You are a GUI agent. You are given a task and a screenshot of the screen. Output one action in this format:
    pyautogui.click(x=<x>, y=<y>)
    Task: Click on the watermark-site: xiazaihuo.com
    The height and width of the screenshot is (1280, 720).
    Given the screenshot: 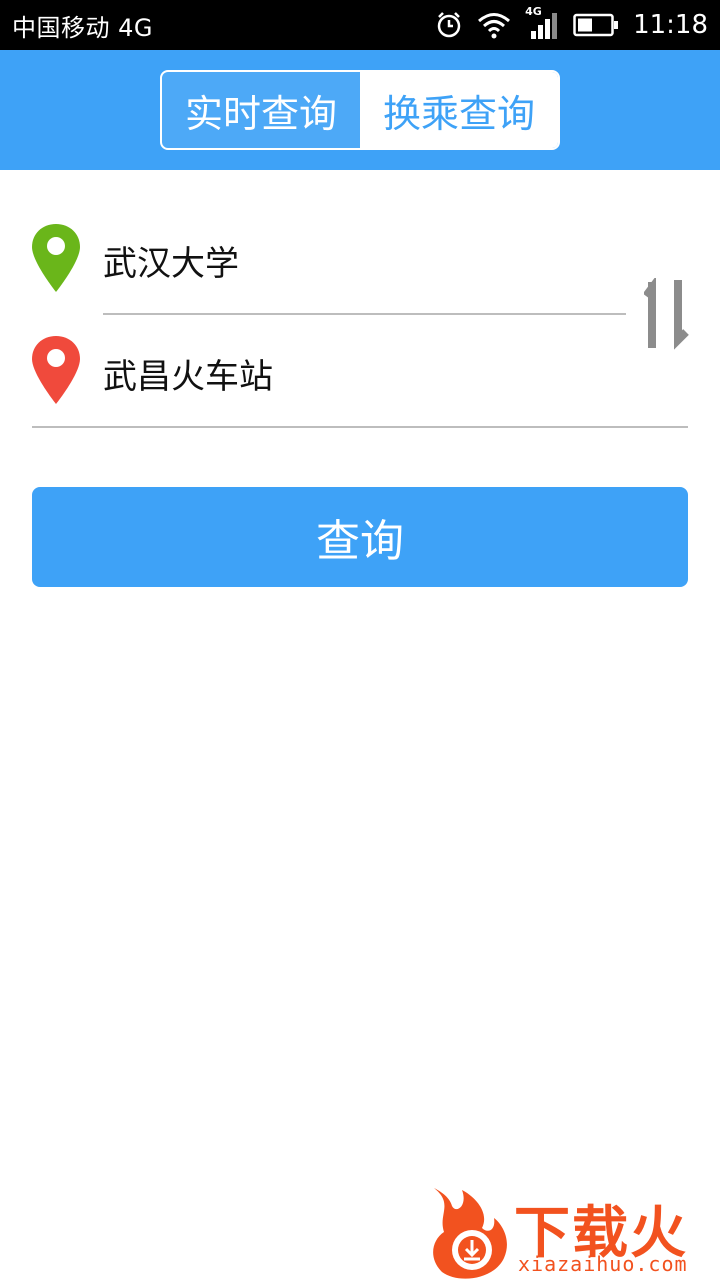 What is the action you would take?
    pyautogui.click(x=603, y=1264)
    